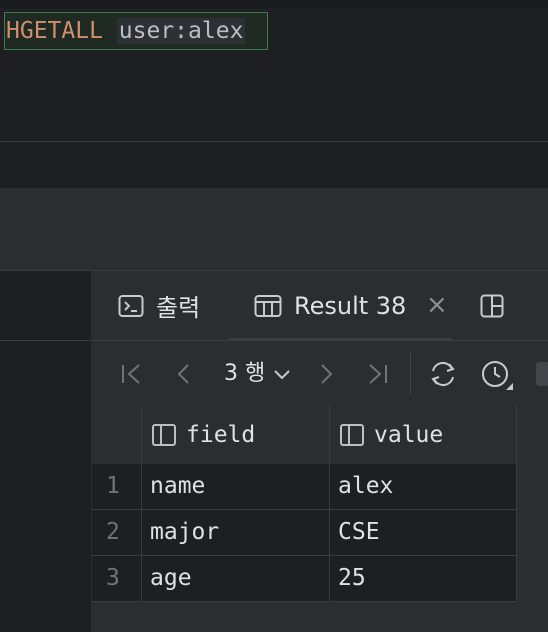 This screenshot has height=632, width=548. I want to click on table-row: 2 major CSE, so click(304, 533).